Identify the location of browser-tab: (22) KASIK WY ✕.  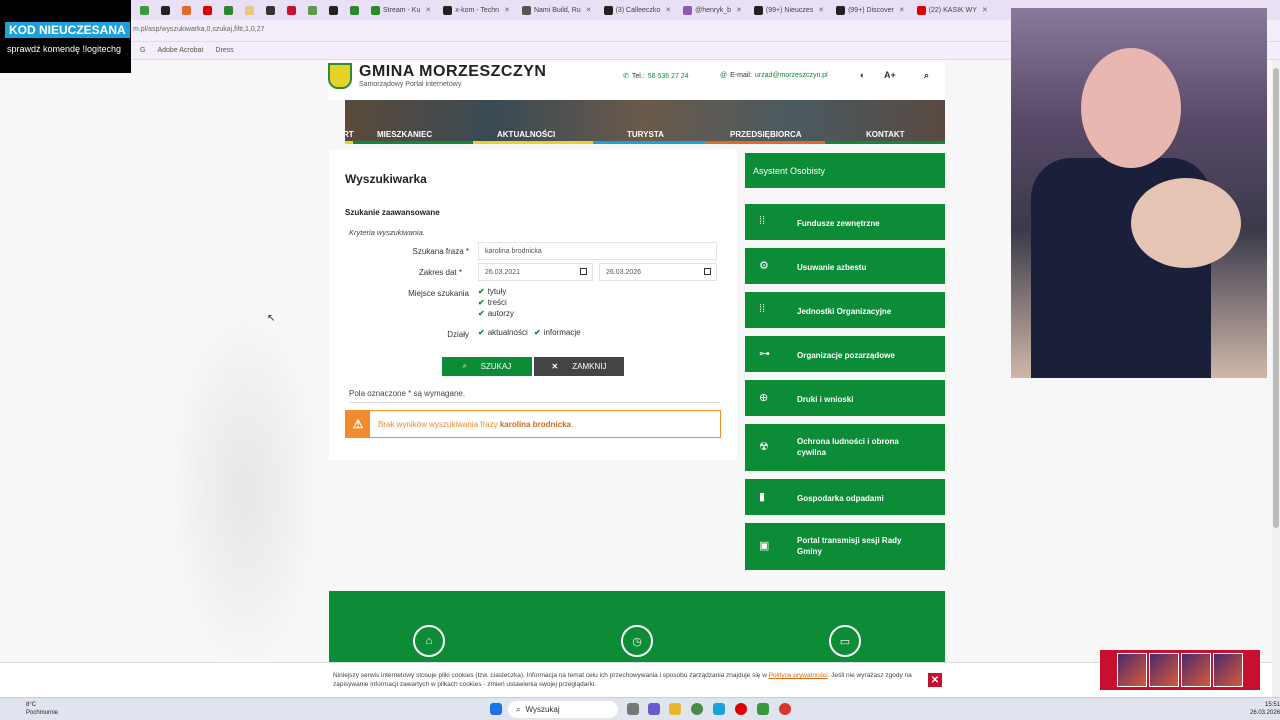
(952, 10).